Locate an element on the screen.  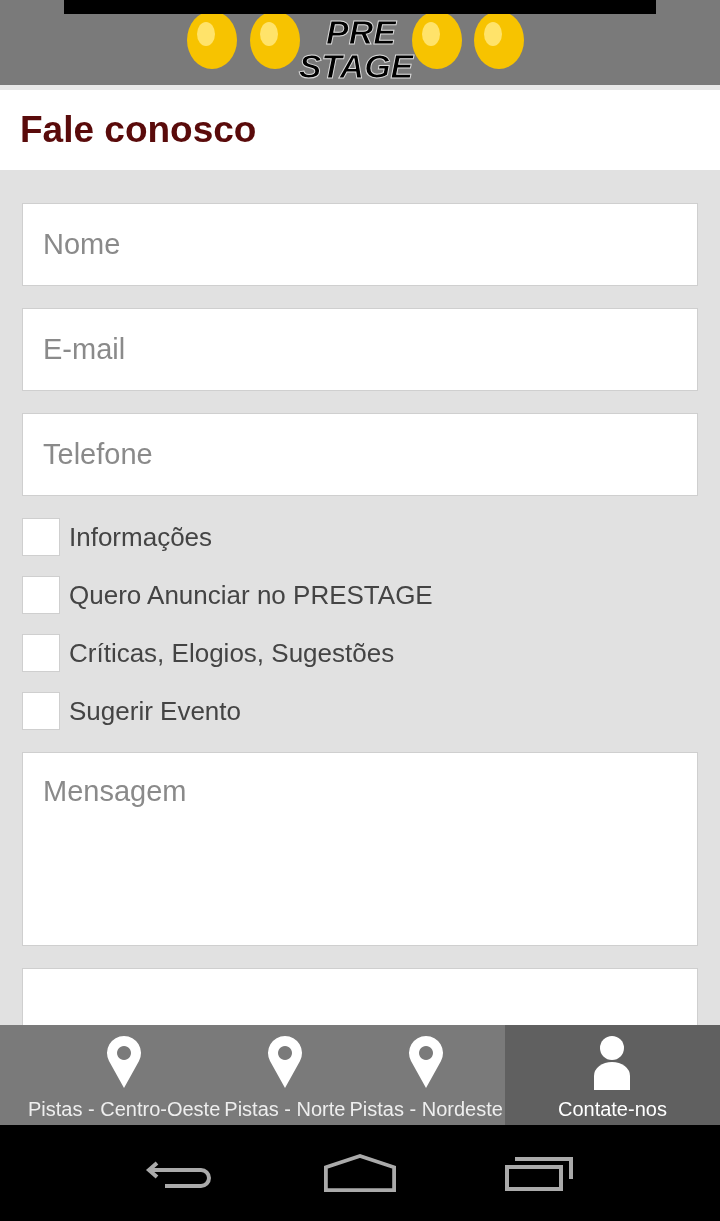
nav-tab: Pistas - Nordeste is located at coordinates (426, 1075).